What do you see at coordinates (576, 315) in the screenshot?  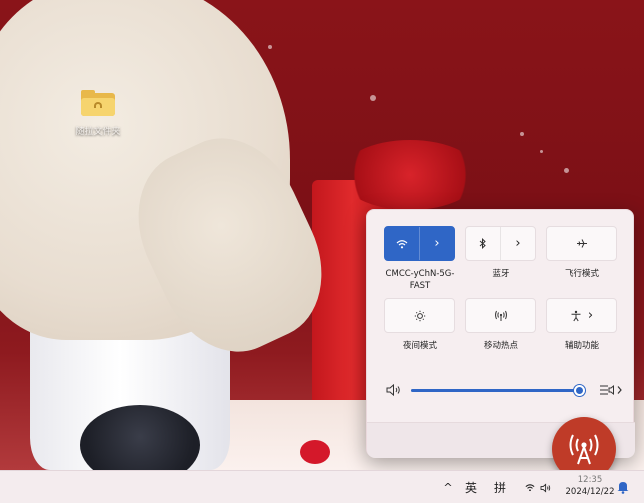 I see `accessibility-icon` at bounding box center [576, 315].